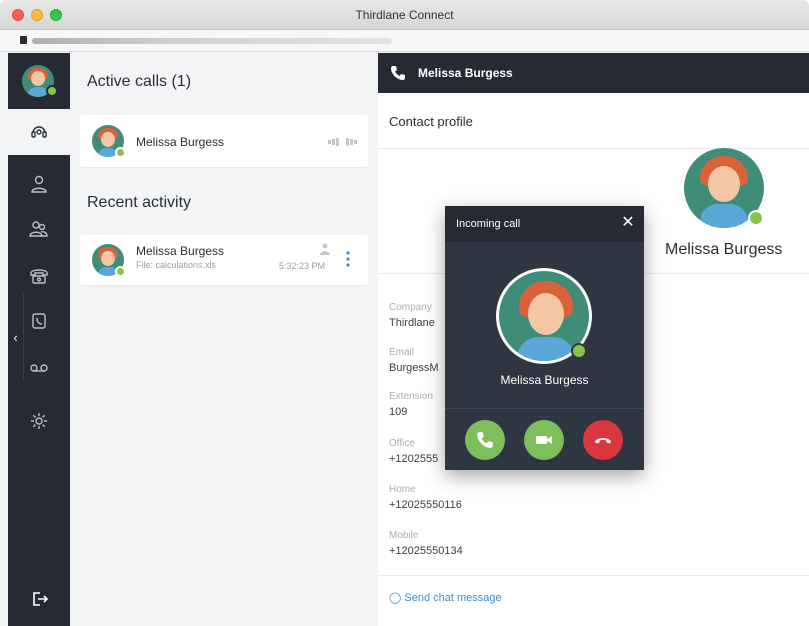  What do you see at coordinates (52, 91) in the screenshot?
I see `user-status-dot` at bounding box center [52, 91].